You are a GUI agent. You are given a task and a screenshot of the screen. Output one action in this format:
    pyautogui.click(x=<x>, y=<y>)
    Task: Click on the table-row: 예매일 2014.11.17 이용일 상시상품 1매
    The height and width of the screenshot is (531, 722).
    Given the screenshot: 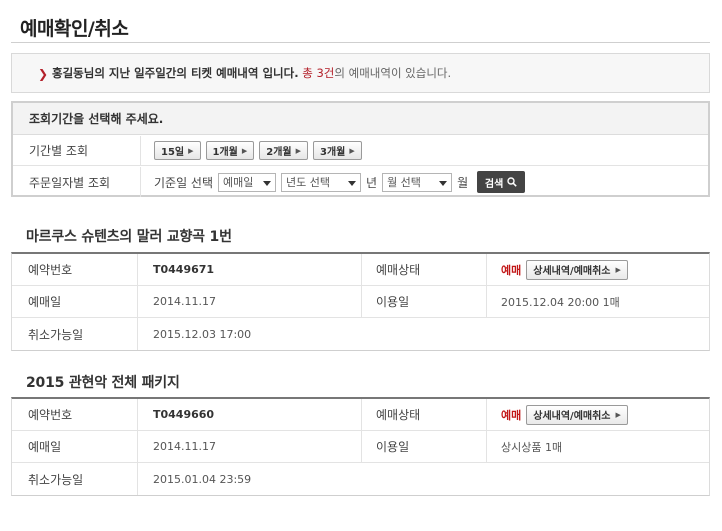 What is the action you would take?
    pyautogui.click(x=360, y=447)
    